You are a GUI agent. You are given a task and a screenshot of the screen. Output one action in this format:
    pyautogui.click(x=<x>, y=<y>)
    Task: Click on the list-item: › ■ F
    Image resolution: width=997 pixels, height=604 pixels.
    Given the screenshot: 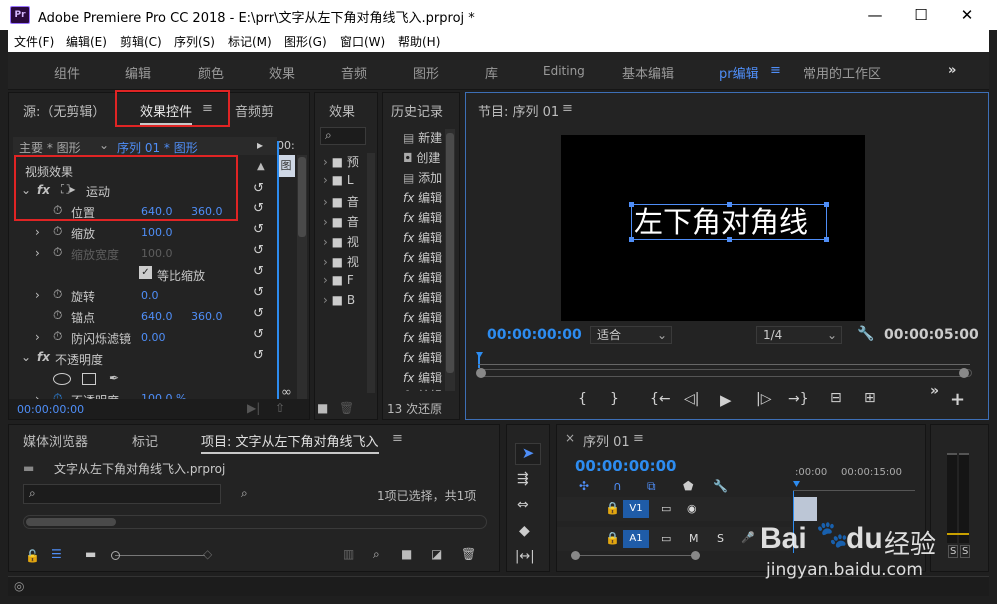 What is the action you would take?
    pyautogui.click(x=338, y=280)
    